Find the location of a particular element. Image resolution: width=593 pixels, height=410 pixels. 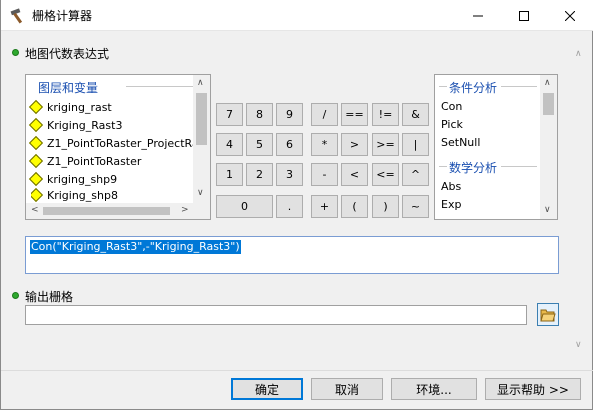

key-open-paren: ( is located at coordinates (354, 206).